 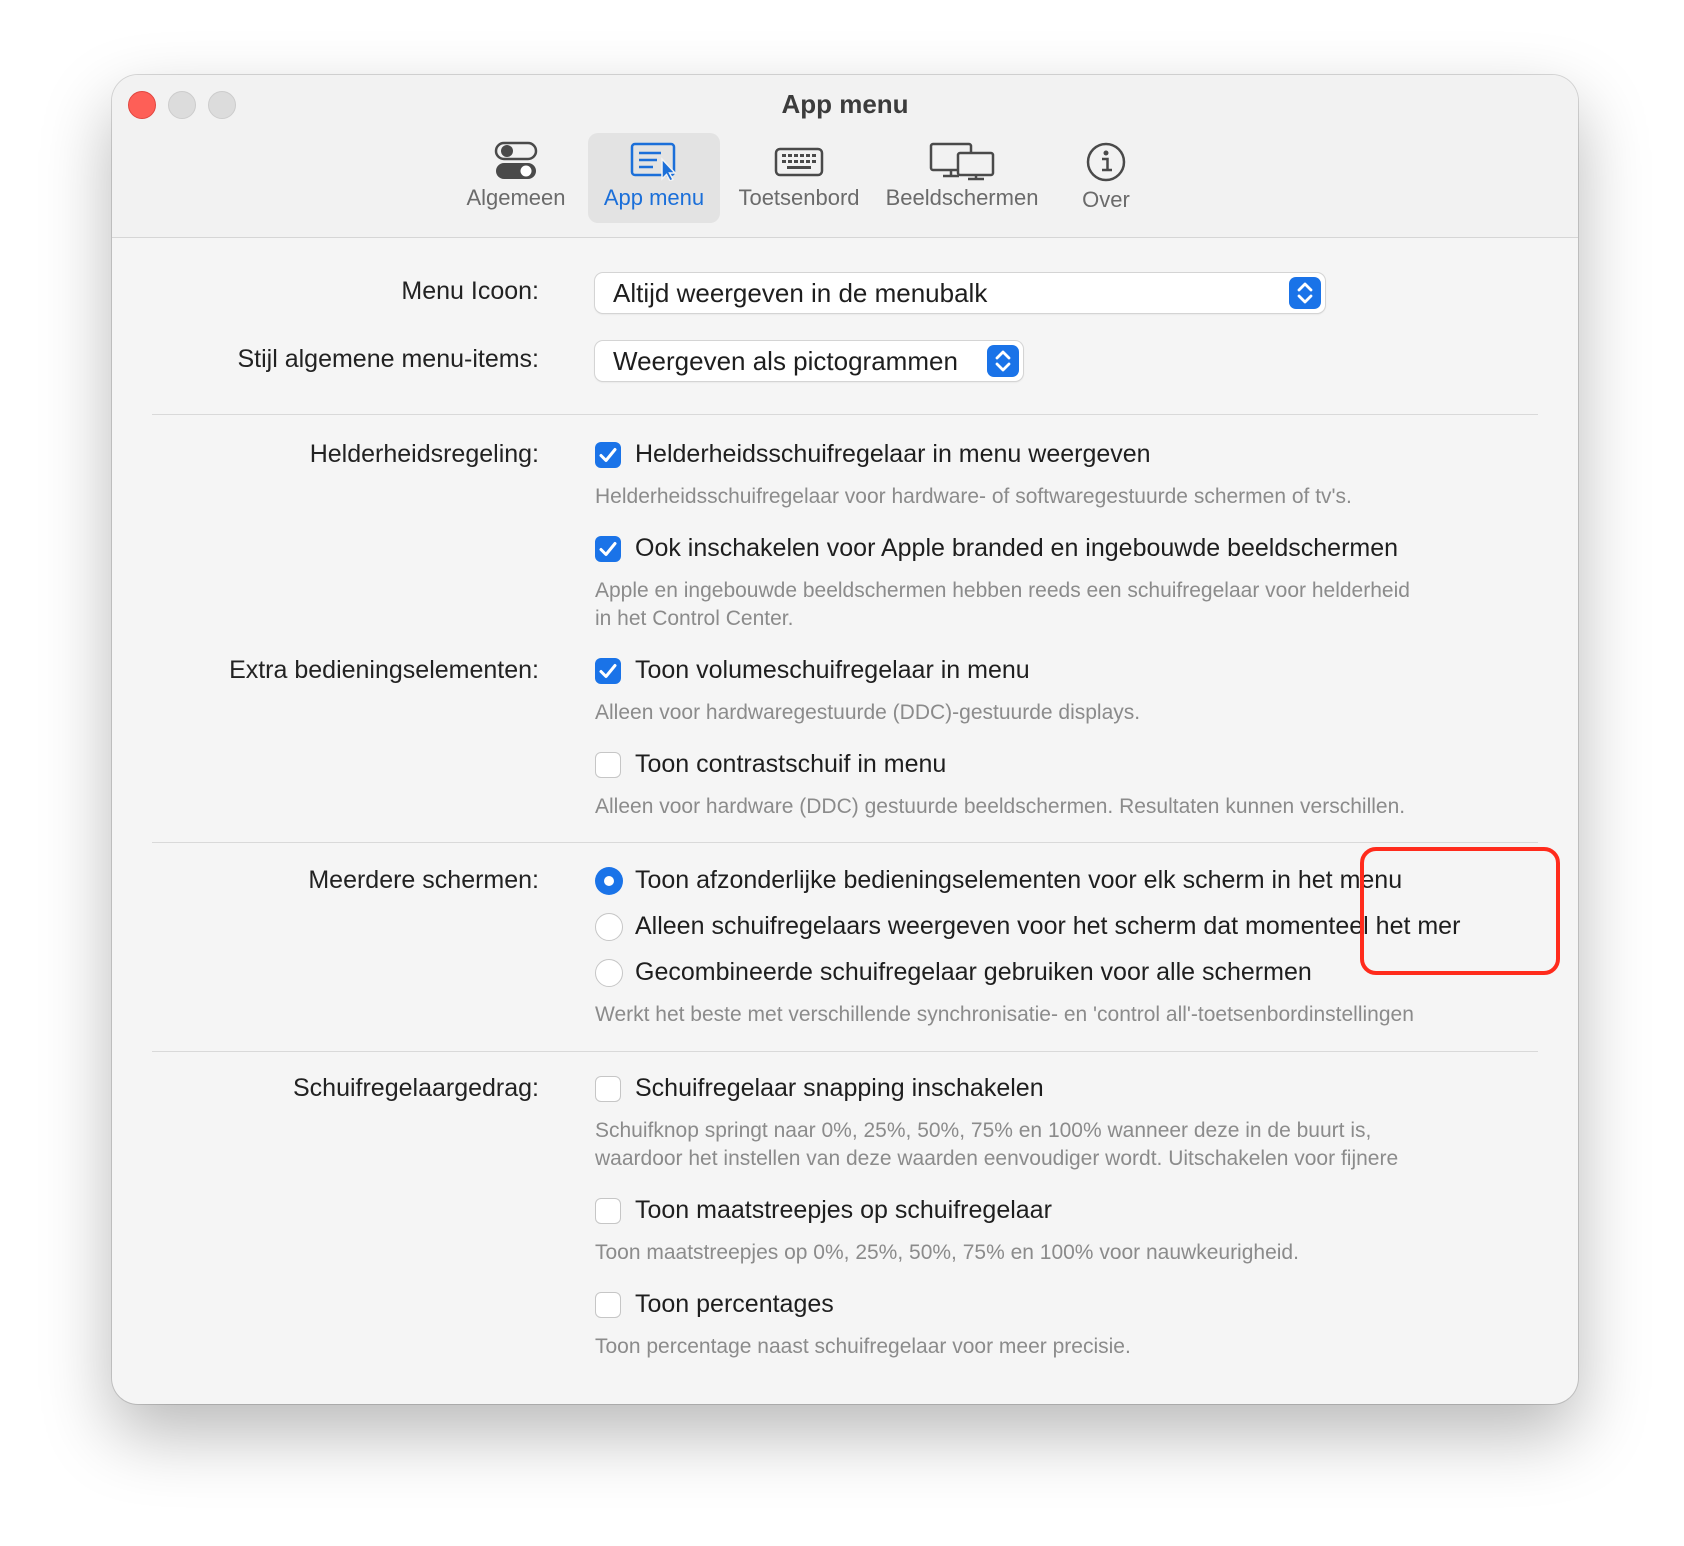 What do you see at coordinates (608, 765) in the screenshot?
I see `contrast-slider-checkbox` at bounding box center [608, 765].